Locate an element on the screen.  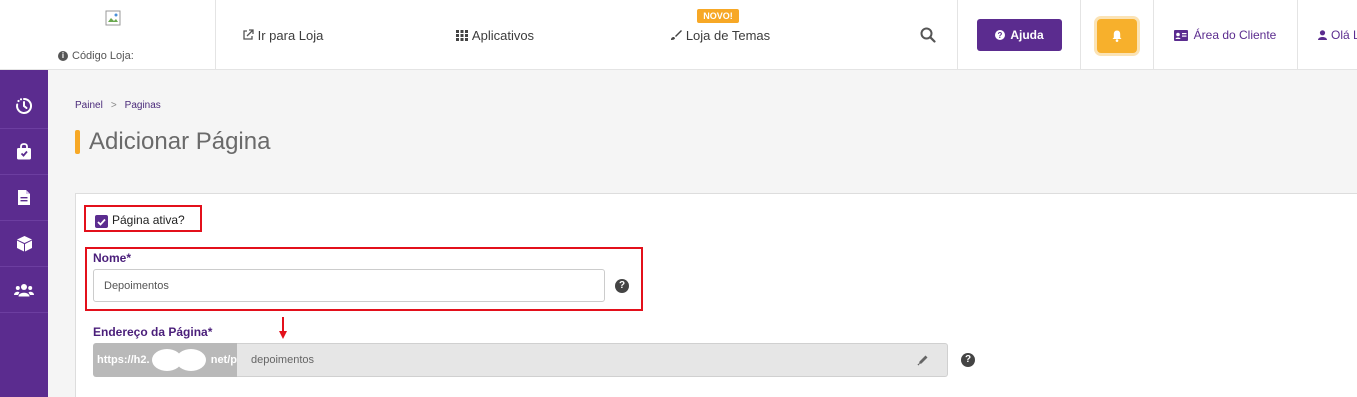
theme-store-label: Loja de Temas is located at coordinates (728, 35).